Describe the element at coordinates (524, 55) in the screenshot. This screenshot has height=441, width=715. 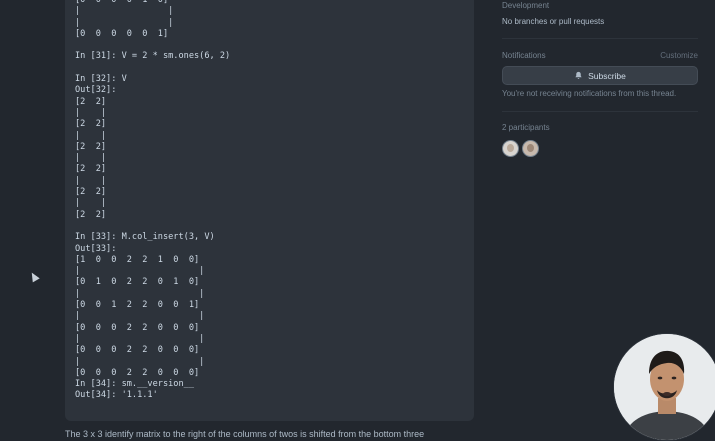
I see `notifications-heading: Notifications` at that location.